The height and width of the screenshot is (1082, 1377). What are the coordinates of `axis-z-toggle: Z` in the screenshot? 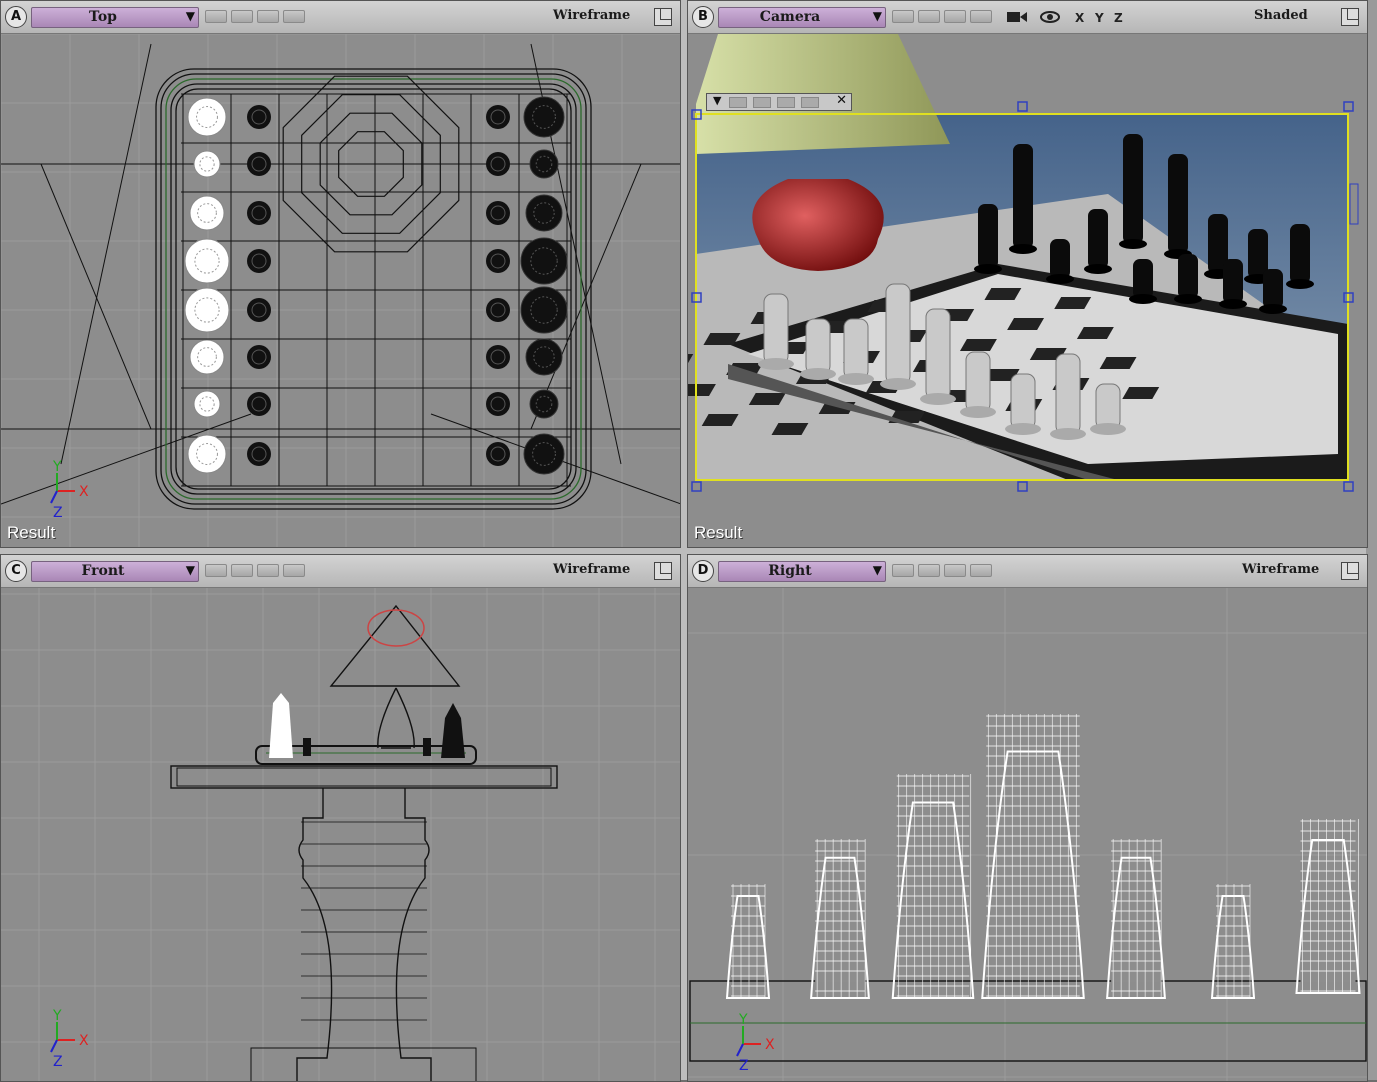 It's located at (1118, 18).